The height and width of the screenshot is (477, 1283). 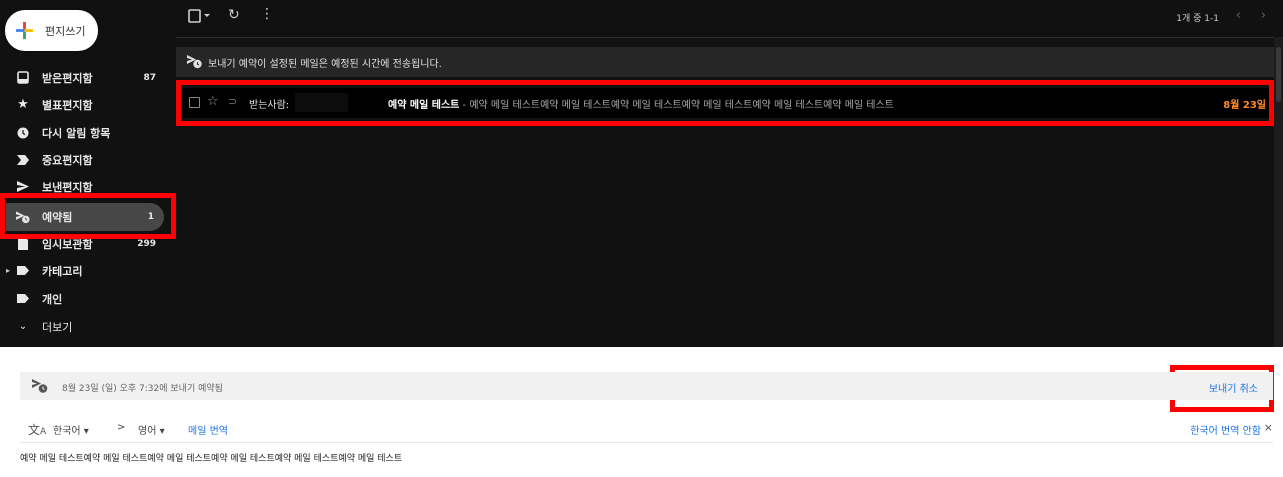 I want to click on draft-icon, so click(x=23, y=244).